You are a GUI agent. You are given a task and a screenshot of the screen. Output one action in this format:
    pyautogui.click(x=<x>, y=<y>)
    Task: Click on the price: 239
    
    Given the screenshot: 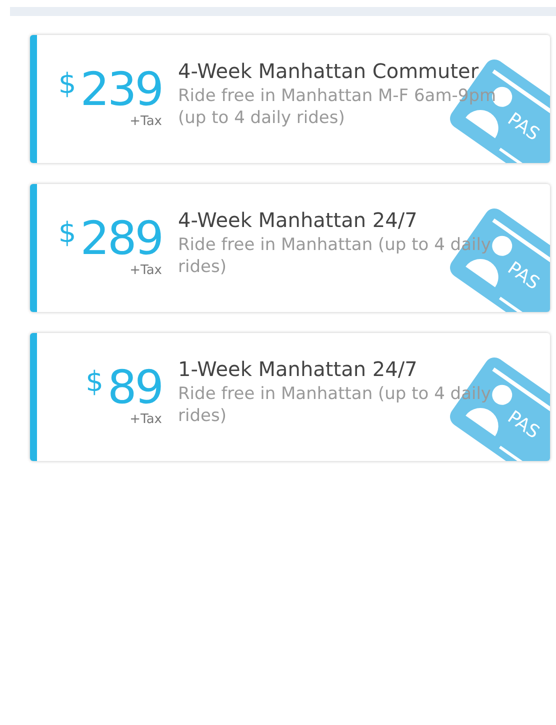 What is the action you would take?
    pyautogui.click(x=121, y=89)
    